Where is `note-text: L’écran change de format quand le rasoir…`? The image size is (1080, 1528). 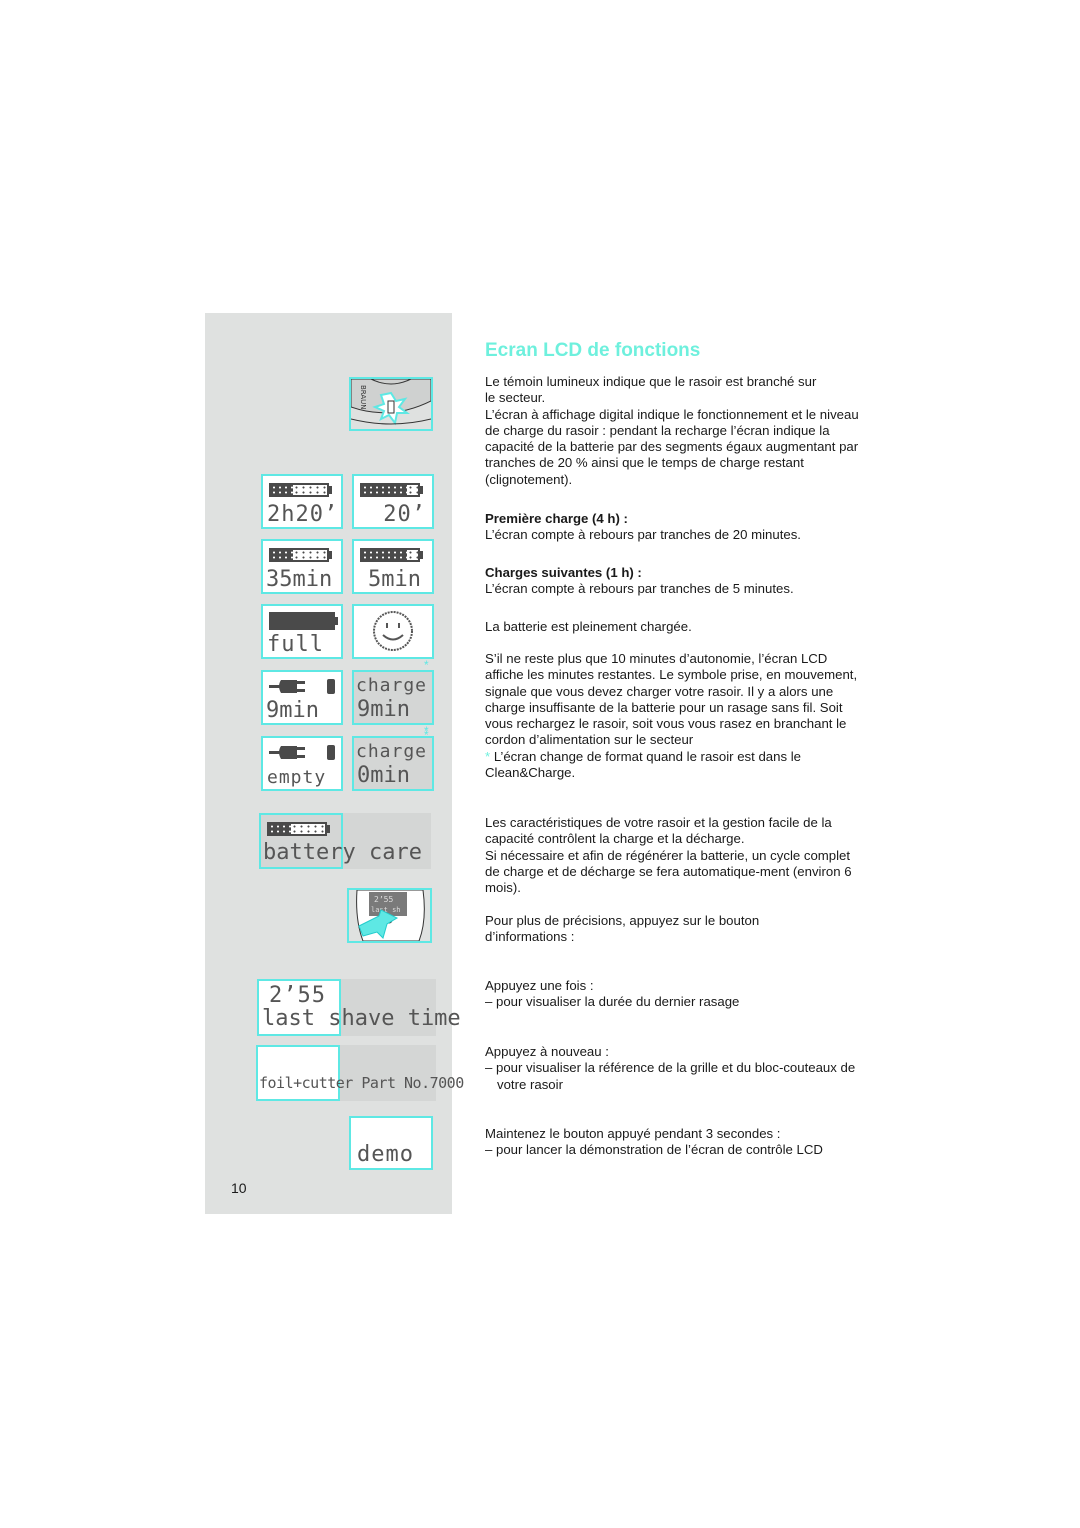 note-text: L’écran change de format quand le rasoir… is located at coordinates (643, 764).